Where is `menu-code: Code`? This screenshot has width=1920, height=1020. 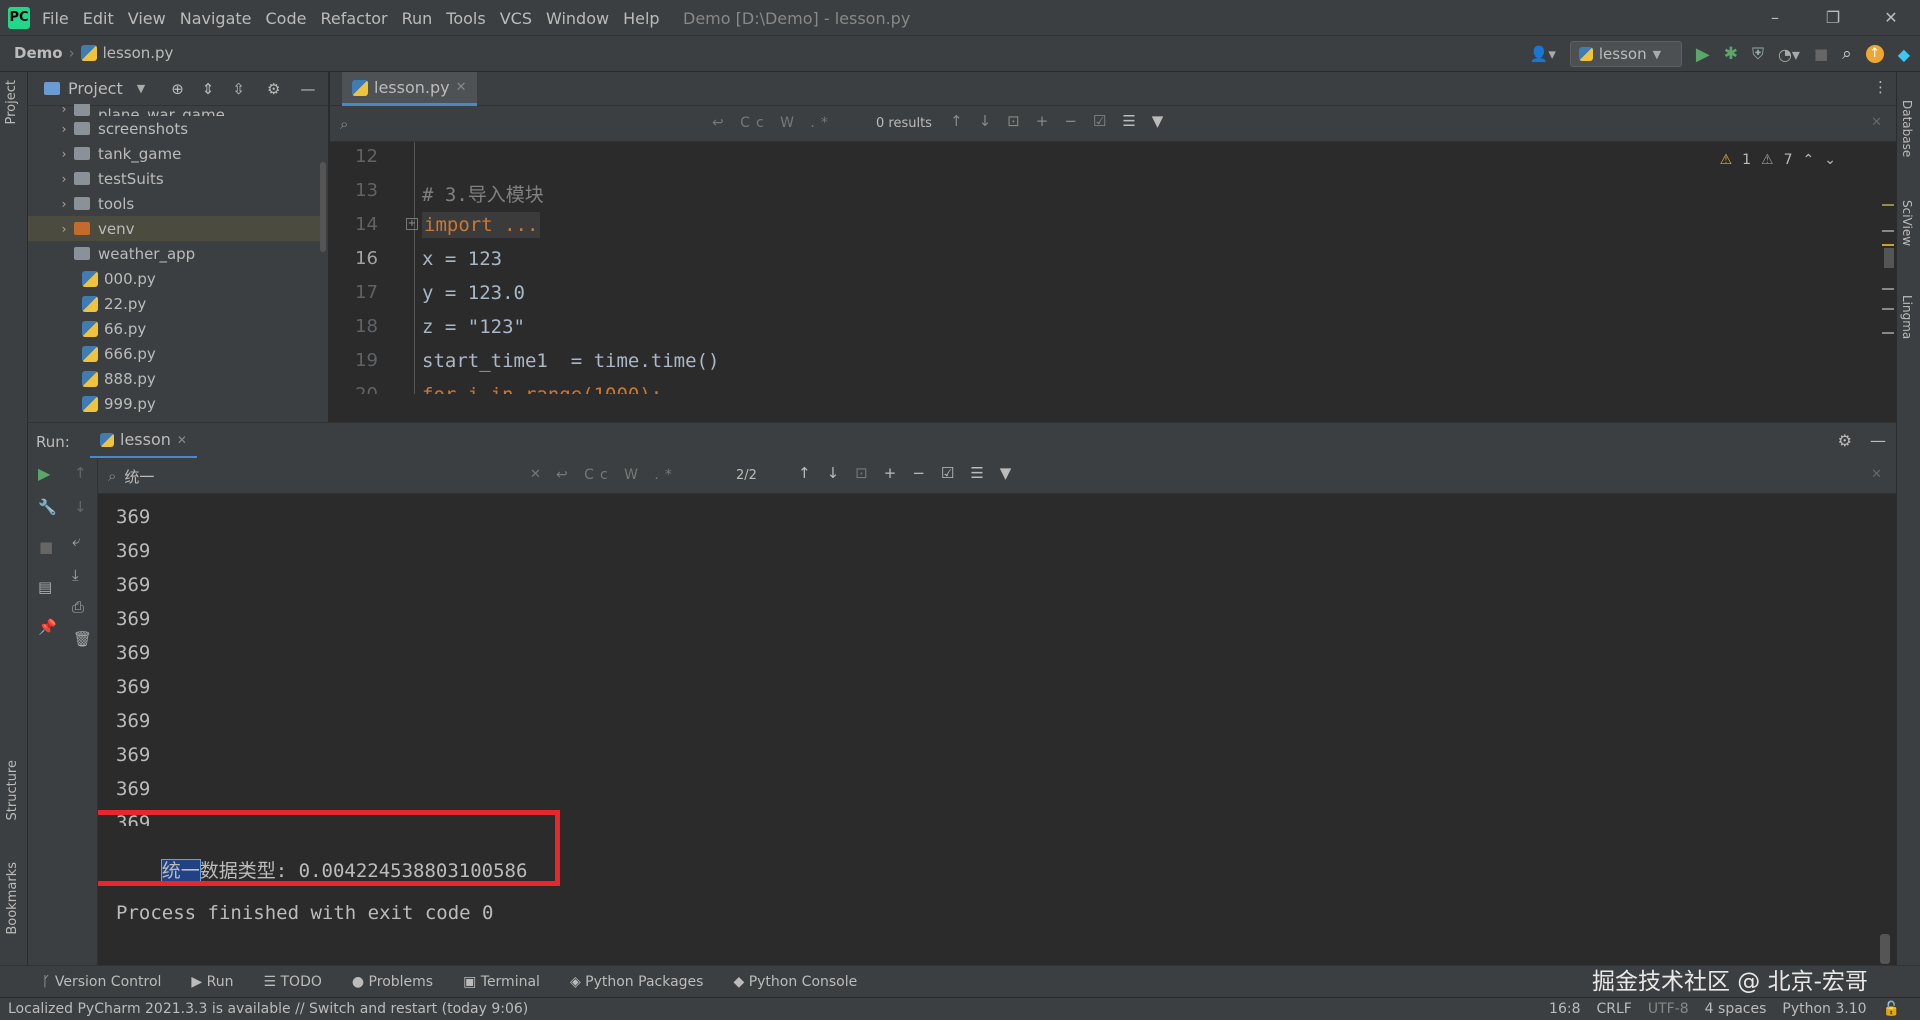
menu-code: Code is located at coordinates (286, 18).